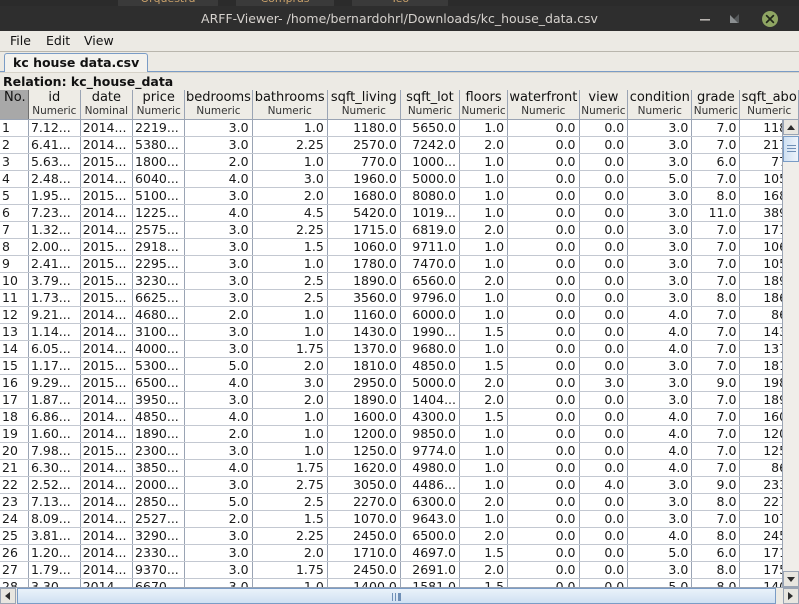  Describe the element at coordinates (660, 553) in the screenshot. I see `cell-condition: 5.0` at that location.